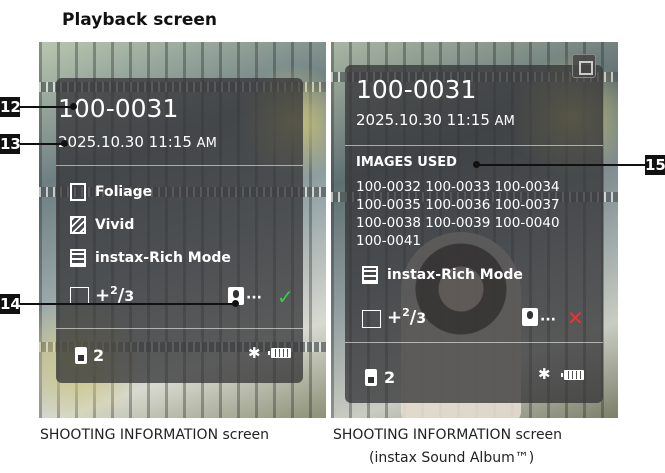 This screenshot has height=473, width=665. What do you see at coordinates (458, 187) in the screenshot?
I see `images-used-line: 100-0032 100-0033 100-0034` at bounding box center [458, 187].